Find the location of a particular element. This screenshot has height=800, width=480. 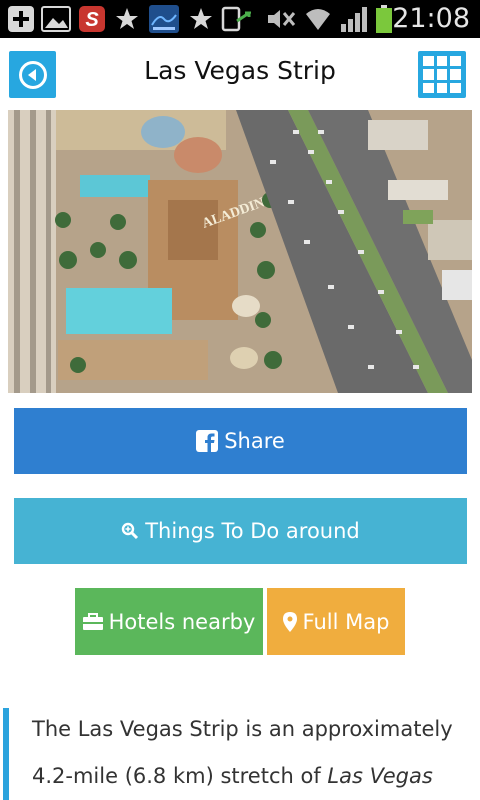

battery-icon is located at coordinates (384, 19).